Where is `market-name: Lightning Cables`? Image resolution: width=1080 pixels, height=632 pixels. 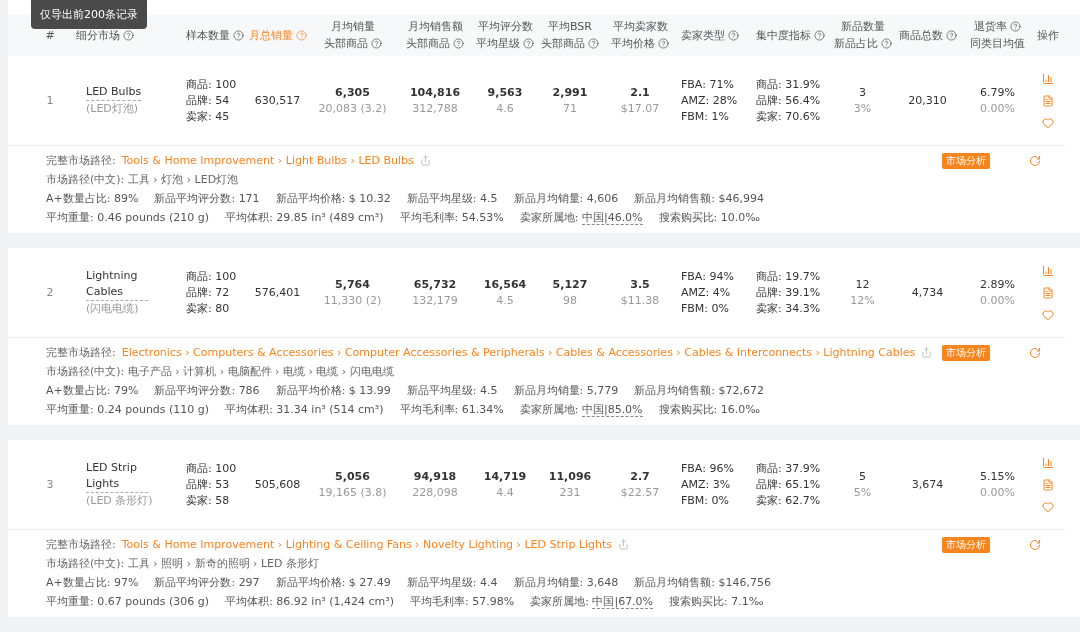
market-name: Lightning Cables is located at coordinates (117, 284).